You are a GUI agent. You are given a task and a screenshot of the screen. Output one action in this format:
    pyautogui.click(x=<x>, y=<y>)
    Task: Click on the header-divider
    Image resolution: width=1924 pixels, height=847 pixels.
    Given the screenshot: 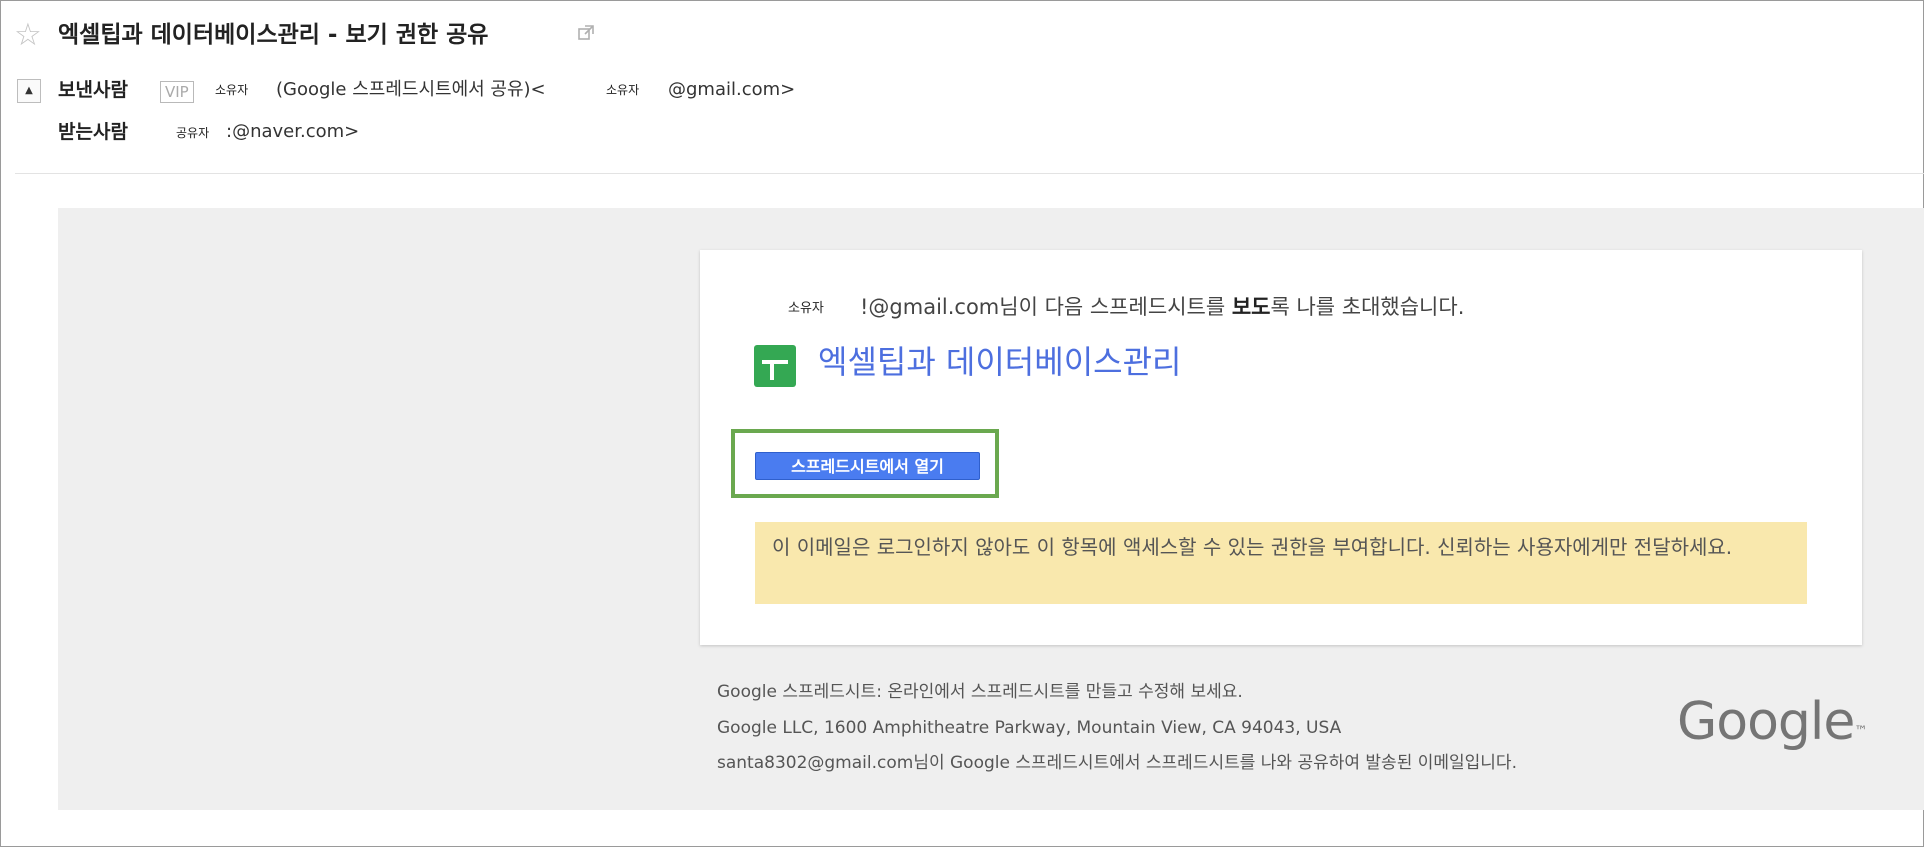 What is the action you would take?
    pyautogui.click(x=969, y=173)
    